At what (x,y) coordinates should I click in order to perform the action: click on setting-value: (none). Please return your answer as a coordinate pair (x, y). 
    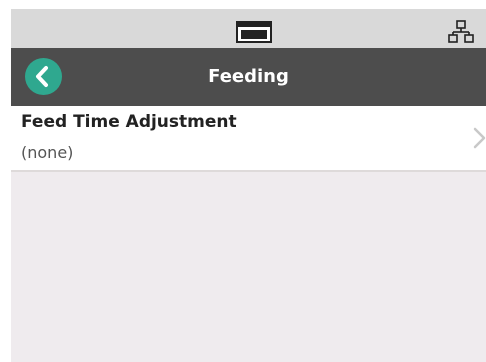
    Looking at the image, I should click on (47, 152).